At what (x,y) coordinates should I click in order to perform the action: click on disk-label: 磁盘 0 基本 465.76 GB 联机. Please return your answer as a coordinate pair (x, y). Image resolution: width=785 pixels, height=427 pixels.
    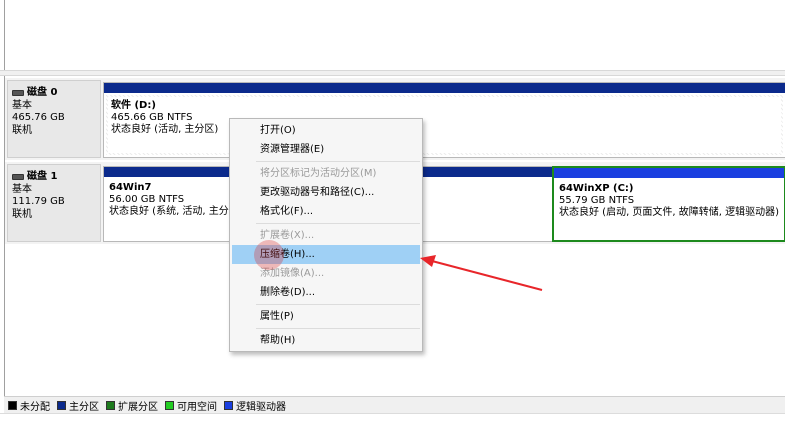
    Looking at the image, I should click on (54, 119).